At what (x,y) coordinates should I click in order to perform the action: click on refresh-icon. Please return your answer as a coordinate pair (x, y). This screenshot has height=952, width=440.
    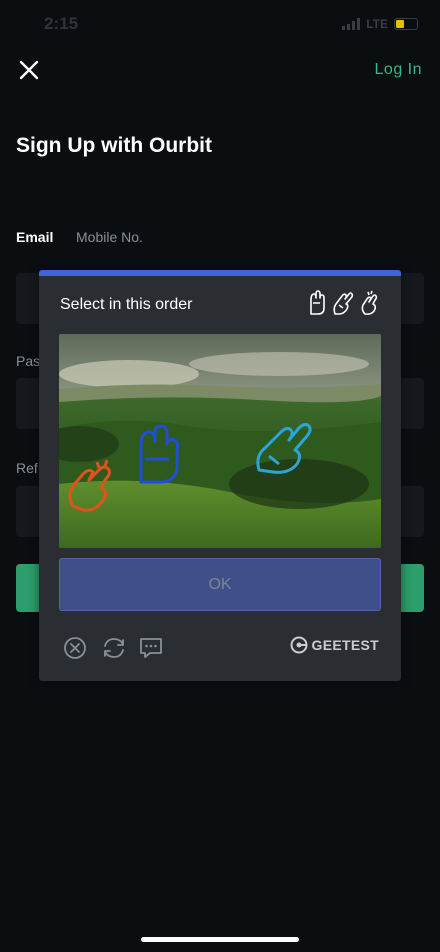
    Looking at the image, I should click on (113, 648).